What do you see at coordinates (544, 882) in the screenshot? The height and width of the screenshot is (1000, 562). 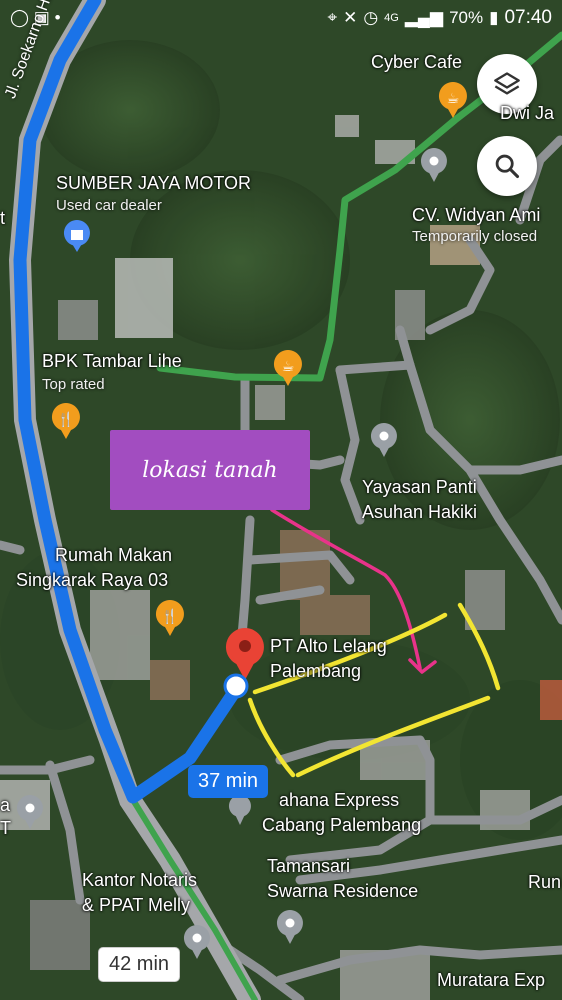 I see `place-label-run: Run` at bounding box center [544, 882].